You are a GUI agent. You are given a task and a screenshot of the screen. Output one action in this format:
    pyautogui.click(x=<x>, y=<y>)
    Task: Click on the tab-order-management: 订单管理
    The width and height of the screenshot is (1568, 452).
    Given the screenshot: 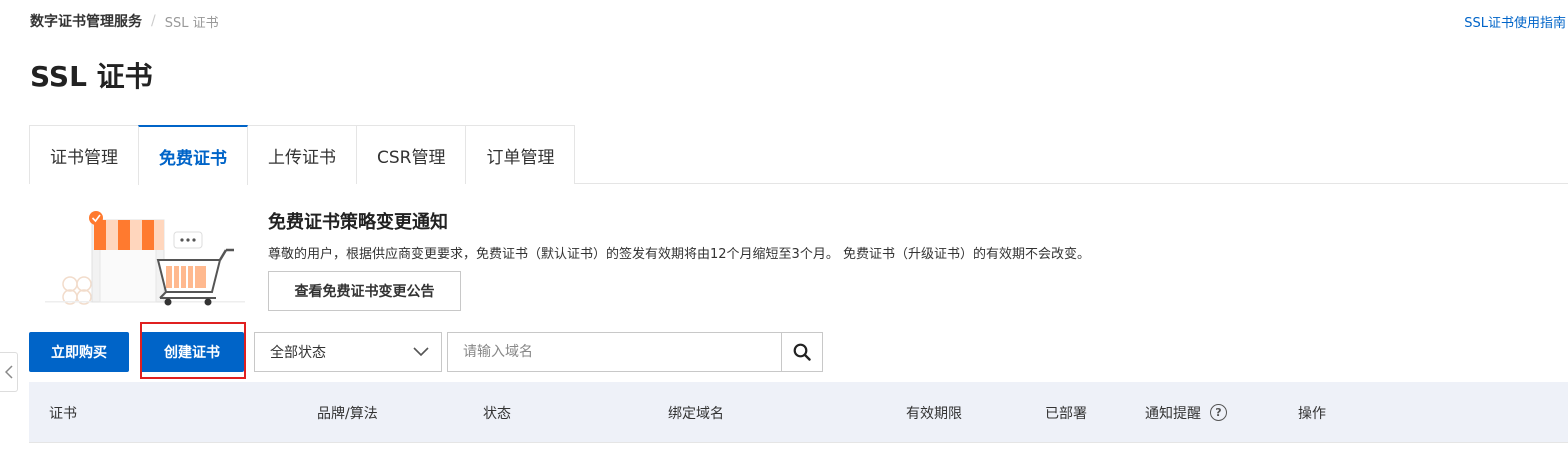 What is the action you would take?
    pyautogui.click(x=520, y=154)
    